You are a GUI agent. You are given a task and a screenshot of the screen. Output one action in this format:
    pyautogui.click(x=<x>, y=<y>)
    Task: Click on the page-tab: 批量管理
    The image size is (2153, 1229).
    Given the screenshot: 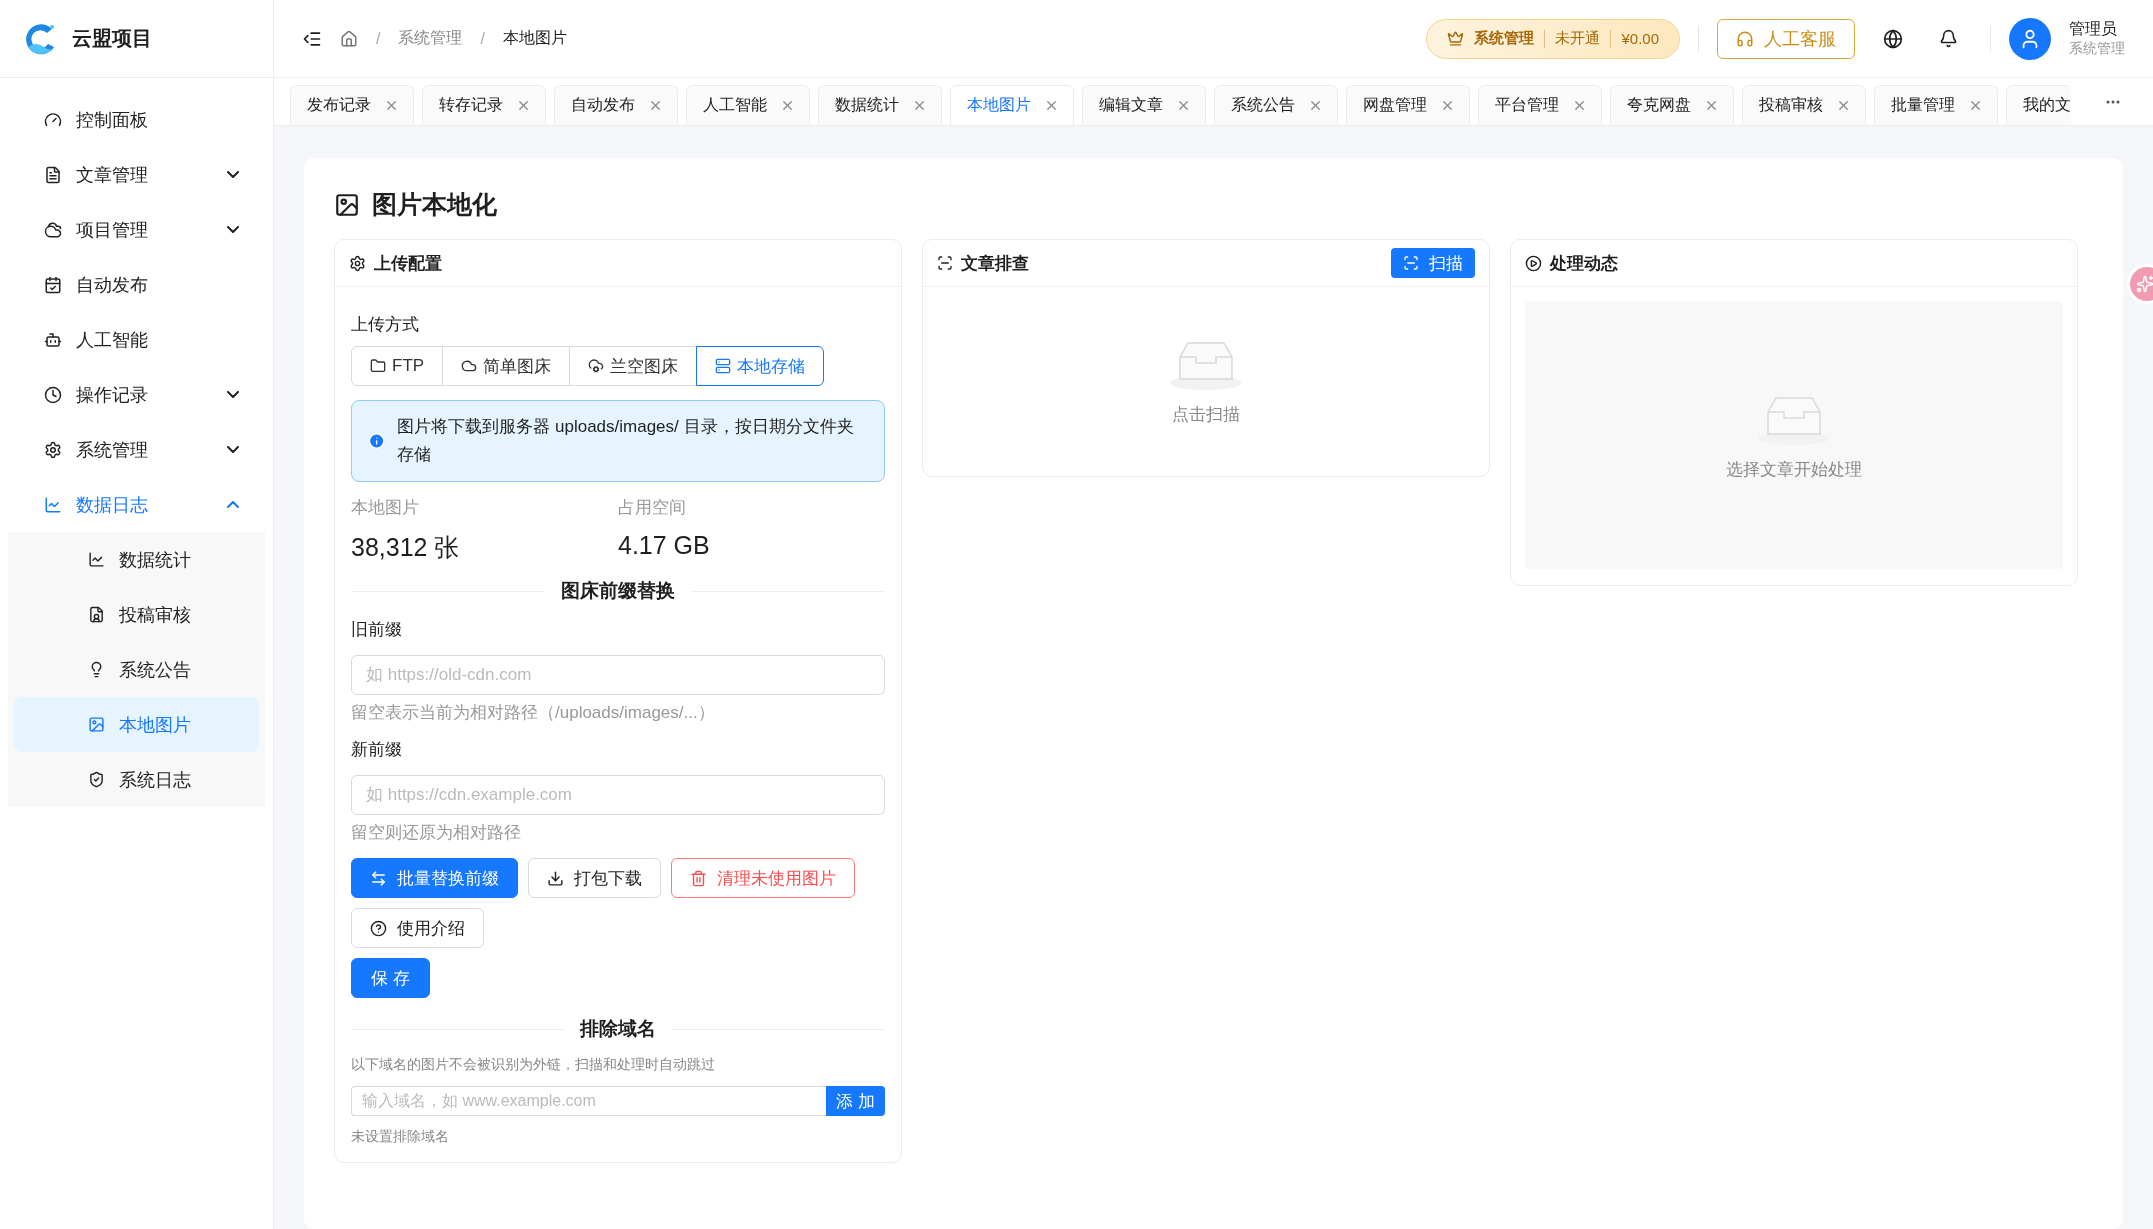 What is the action you would take?
    pyautogui.click(x=1936, y=105)
    